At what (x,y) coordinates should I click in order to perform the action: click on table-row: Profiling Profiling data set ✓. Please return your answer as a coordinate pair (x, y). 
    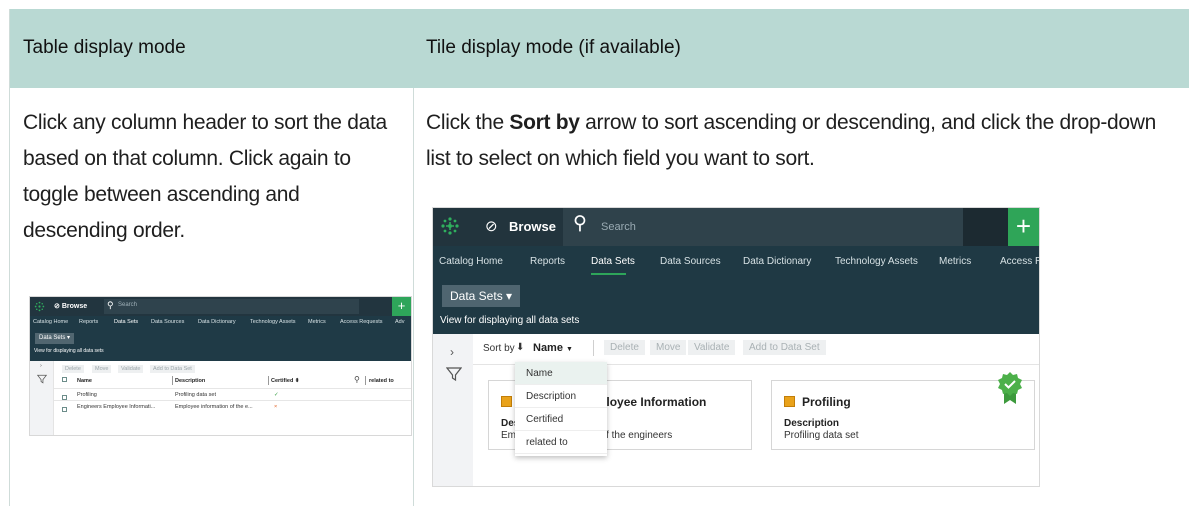
    Looking at the image, I should click on (232, 394).